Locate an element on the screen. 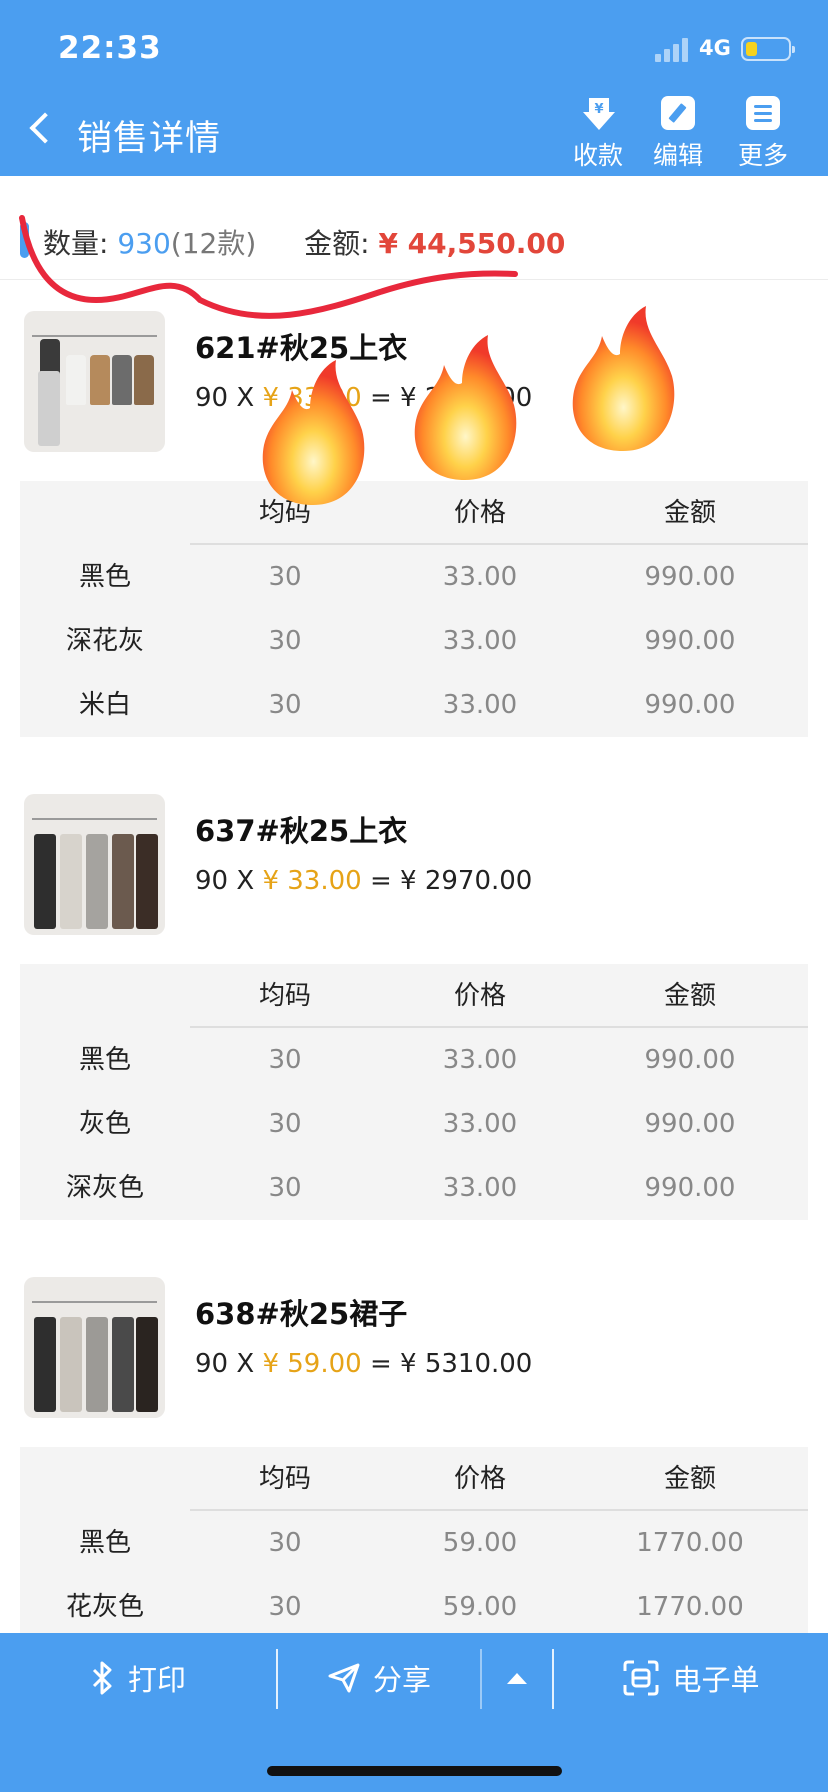 The image size is (828, 1792). share-label: 分享 is located at coordinates (401, 1680).